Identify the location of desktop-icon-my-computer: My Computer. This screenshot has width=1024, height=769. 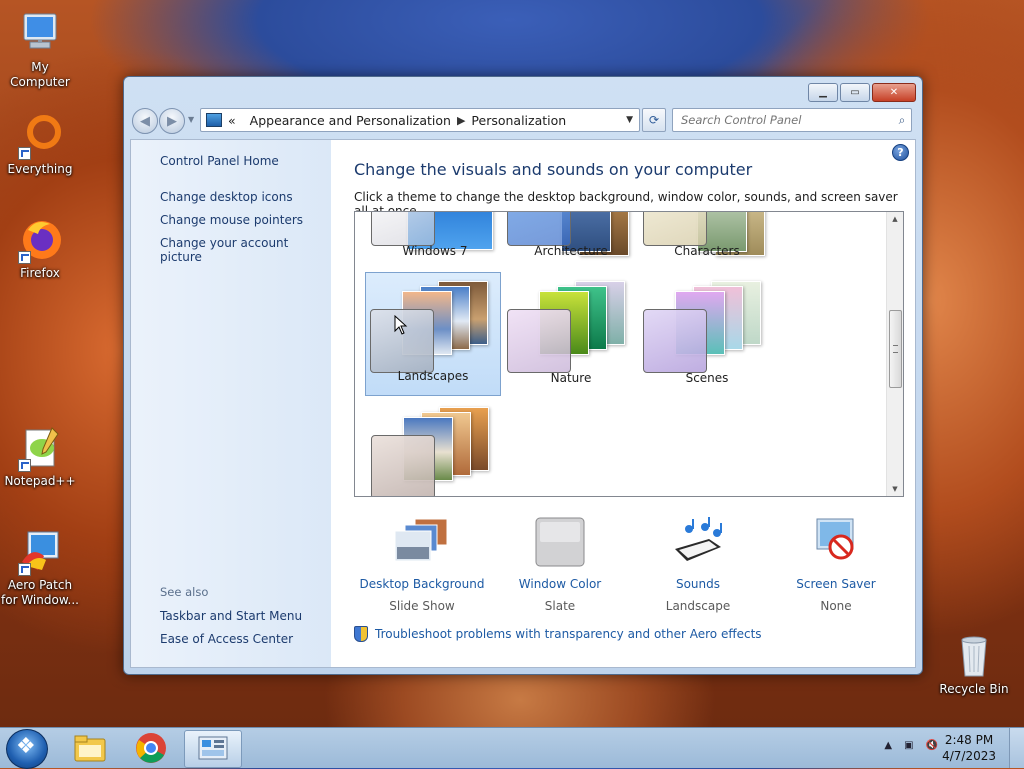
(40, 50).